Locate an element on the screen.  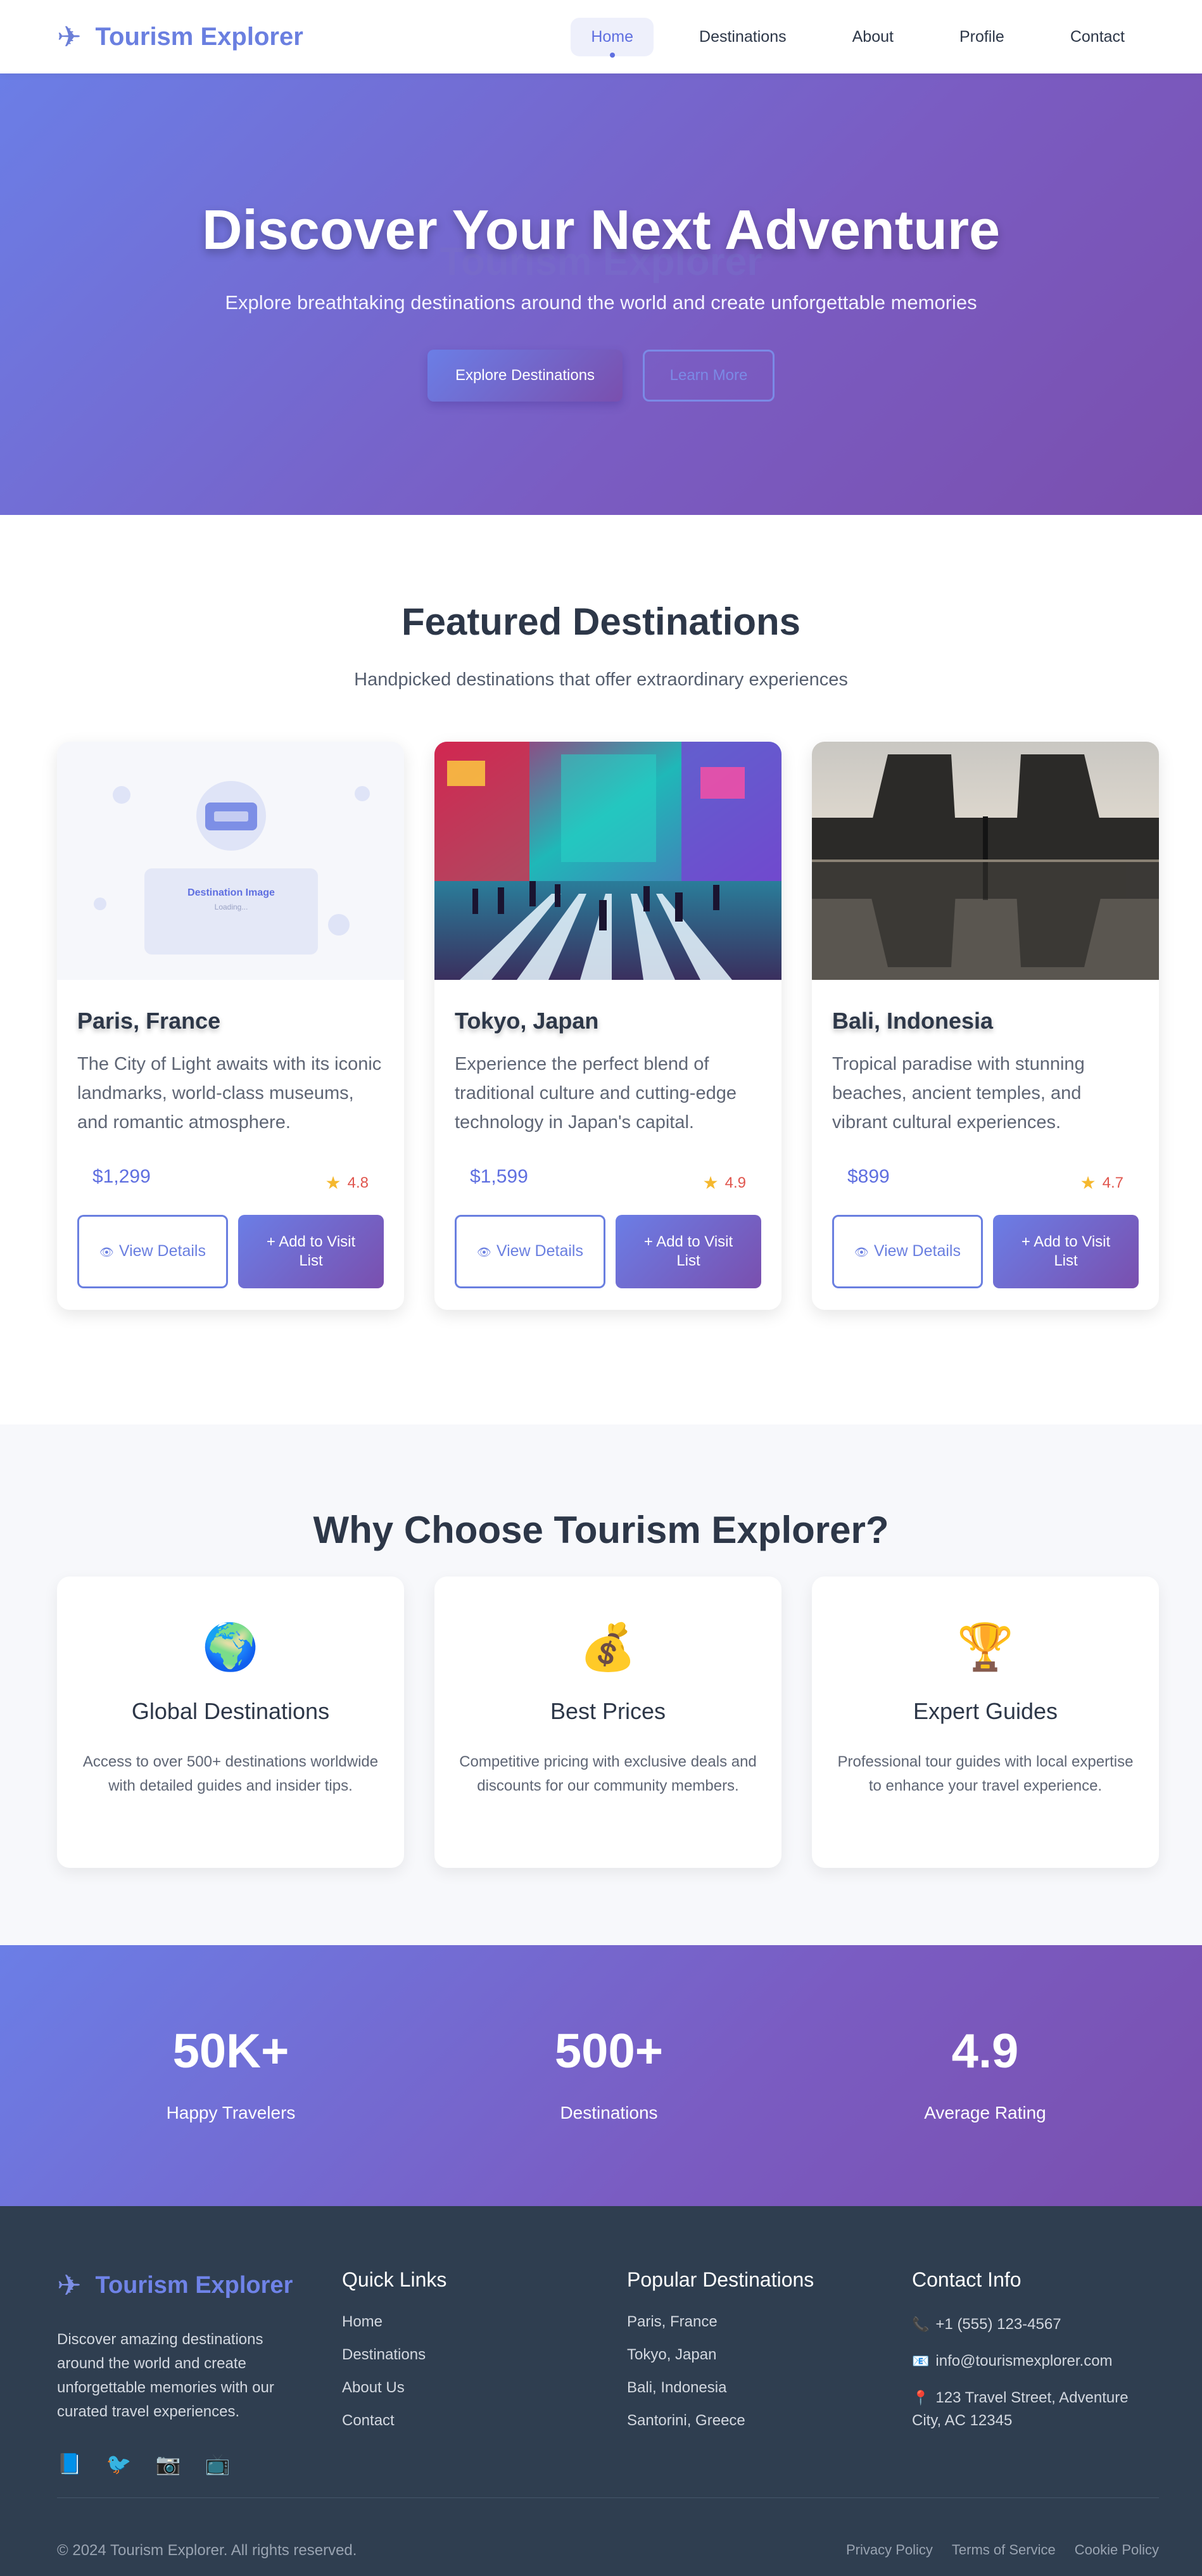
card-rating: ★ 4.8 is located at coordinates (347, 1182).